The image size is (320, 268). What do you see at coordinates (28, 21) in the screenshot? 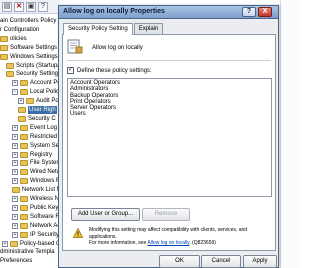
I see `tree-item: ain Controllers Policy` at bounding box center [28, 21].